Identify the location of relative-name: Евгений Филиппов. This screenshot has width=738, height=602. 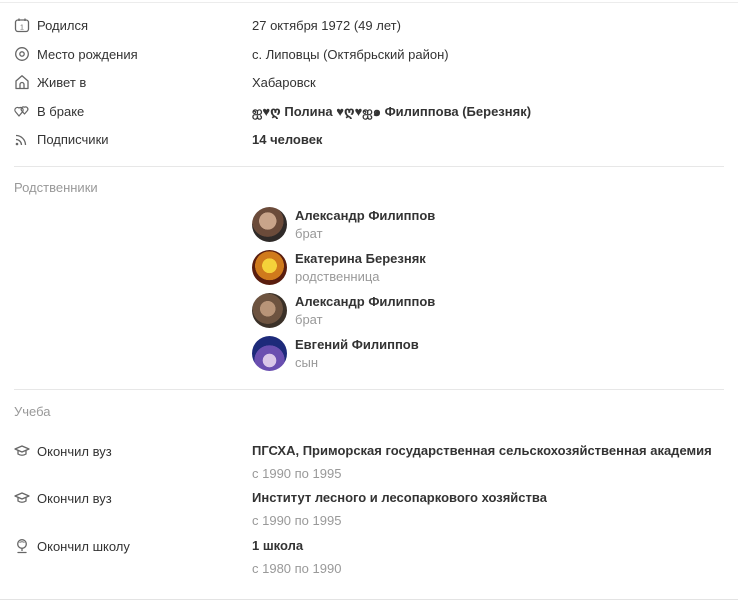
(357, 345).